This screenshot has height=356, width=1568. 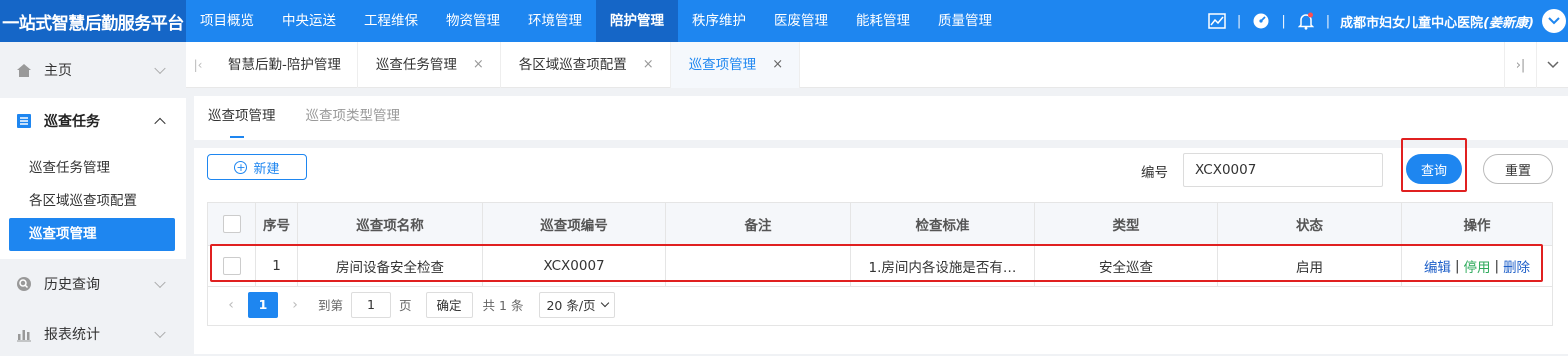 What do you see at coordinates (965, 21) in the screenshot?
I see `nav-item-quality: 质量管理` at bounding box center [965, 21].